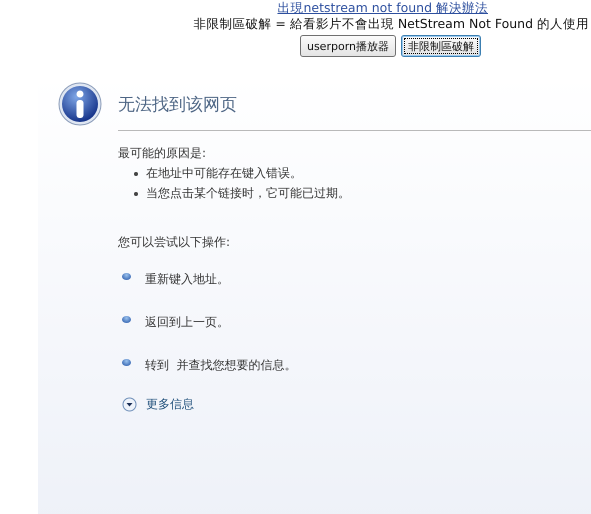 The image size is (591, 514). I want to click on player-button: userporn播放器, so click(348, 46).